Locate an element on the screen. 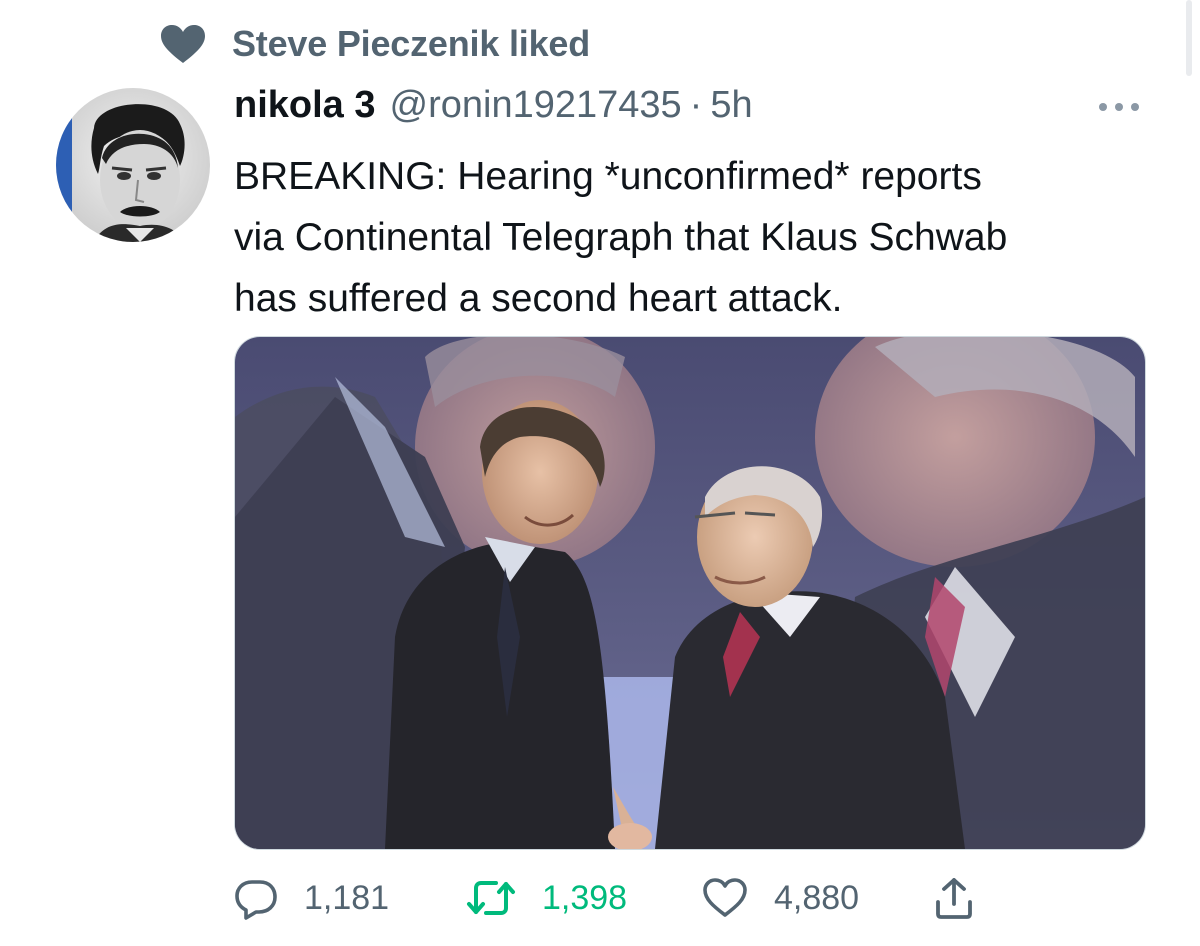 This screenshot has width=1200, height=946. share-icon is located at coordinates (954, 898).